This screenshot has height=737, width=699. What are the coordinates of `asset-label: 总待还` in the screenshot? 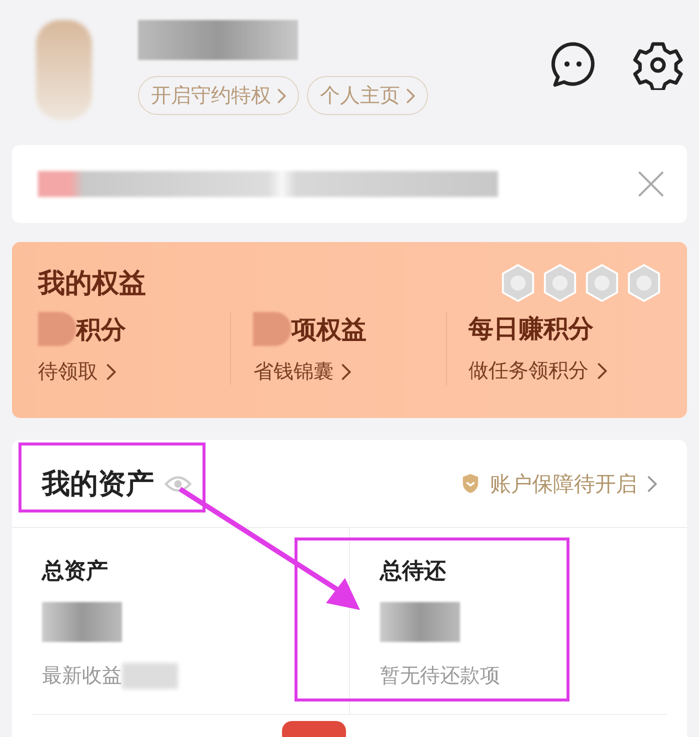 It's located at (413, 572).